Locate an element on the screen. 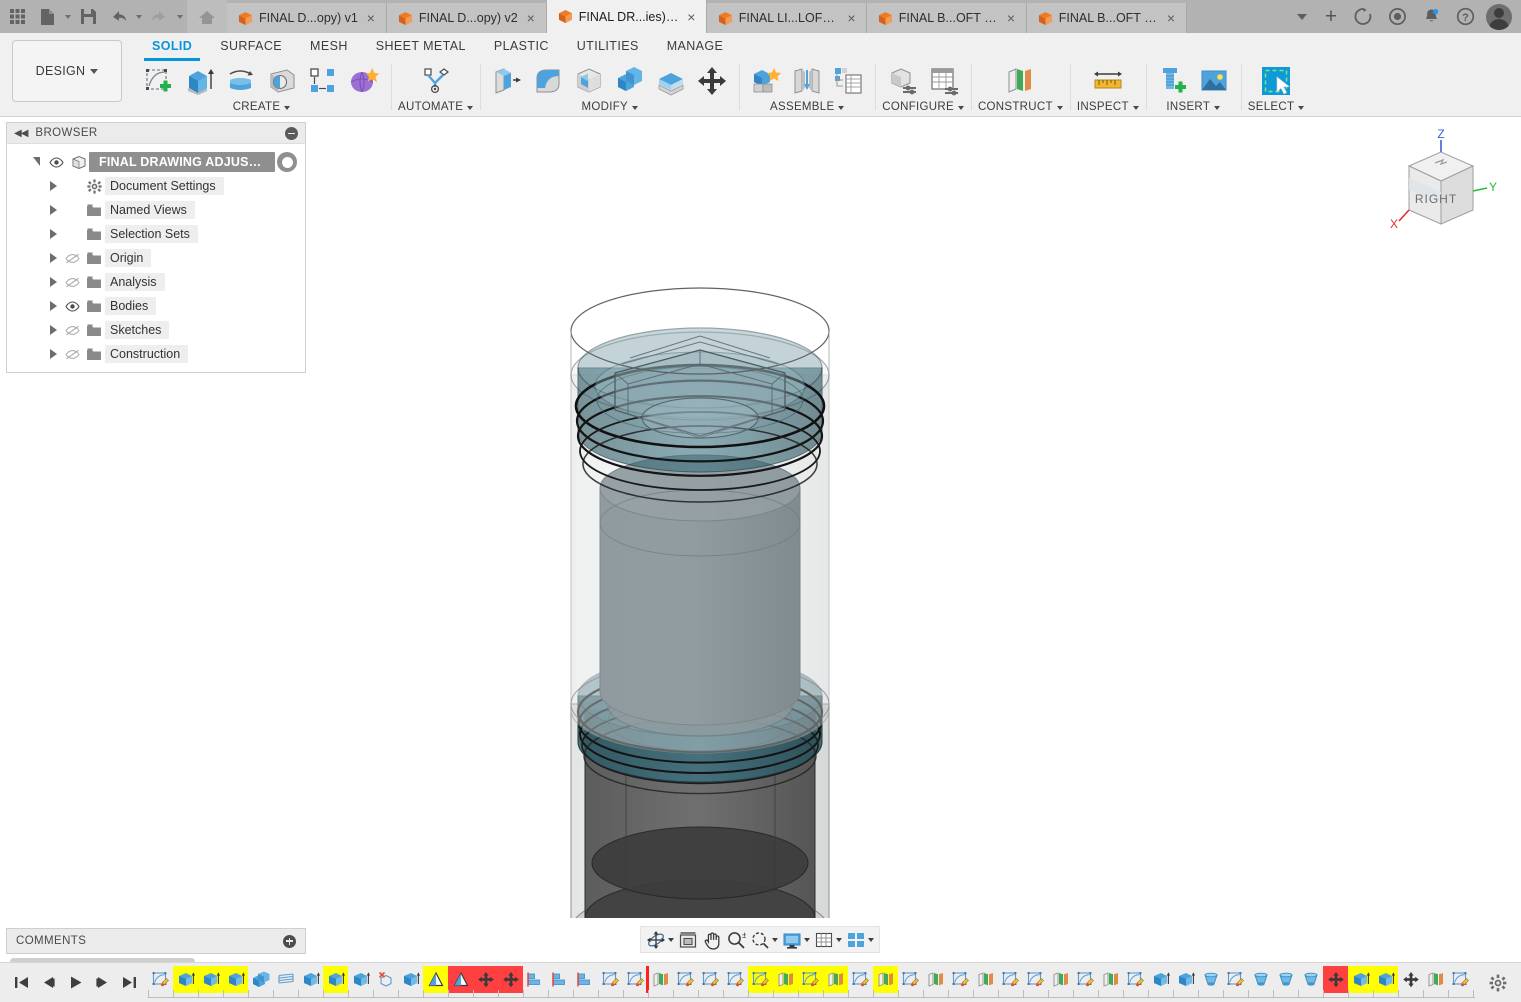 This screenshot has height=1002, width=1521. timeline-feature-strip is located at coordinates (811, 982).